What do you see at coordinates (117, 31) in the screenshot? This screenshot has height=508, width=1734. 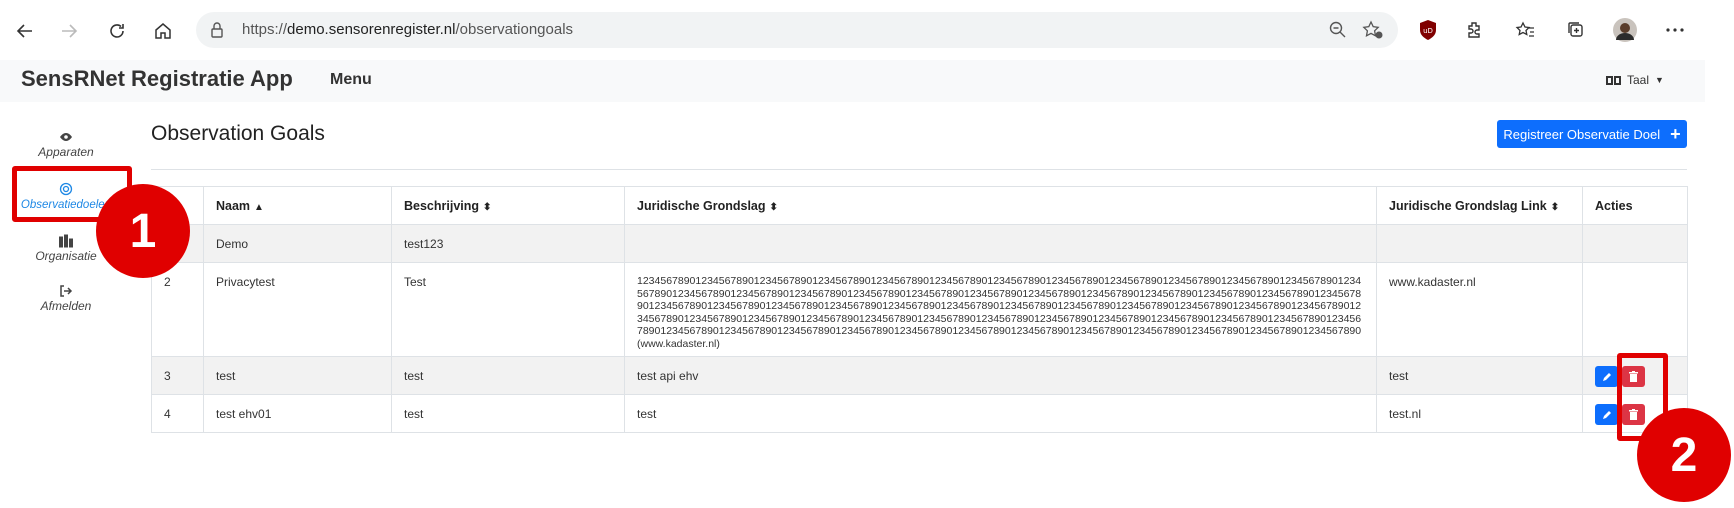 I see `refresh-icon` at bounding box center [117, 31].